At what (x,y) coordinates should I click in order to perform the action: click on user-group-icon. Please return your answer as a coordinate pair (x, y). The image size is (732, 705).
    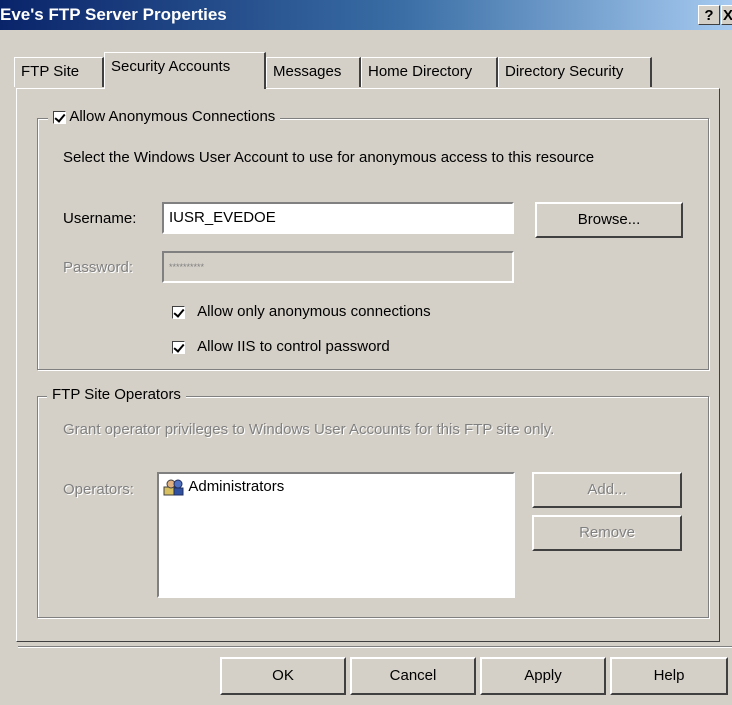
    Looking at the image, I should click on (174, 487).